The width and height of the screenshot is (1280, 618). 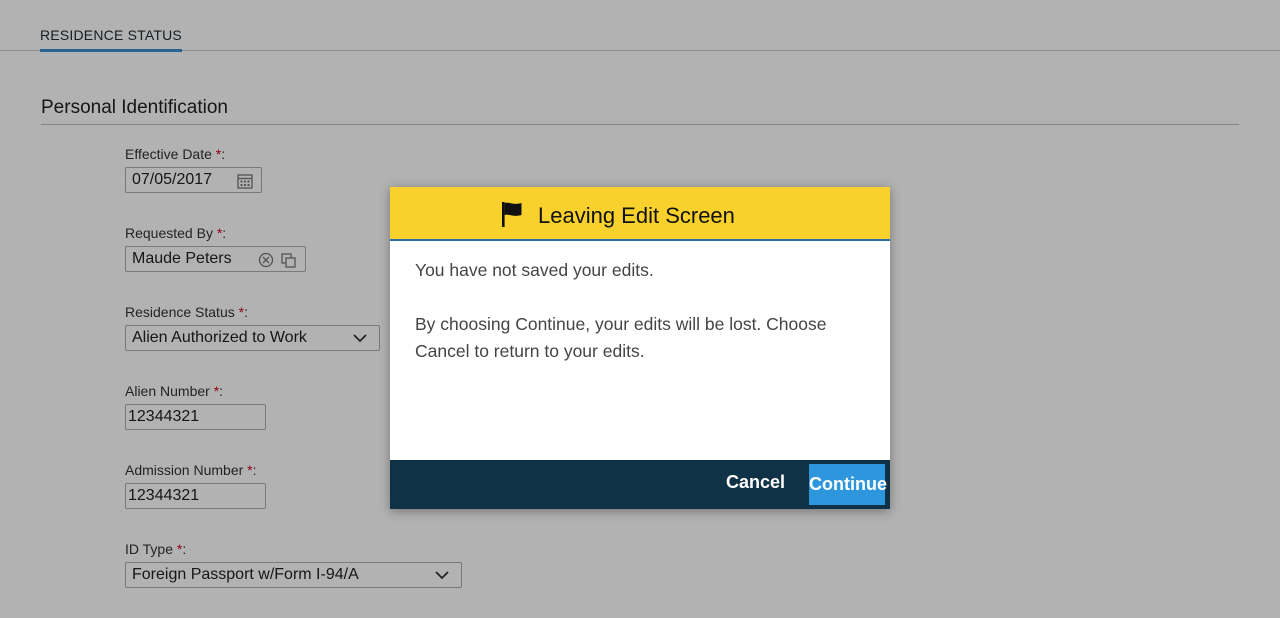 I want to click on dialog-header: Leaving Edit Screen, so click(x=640, y=214).